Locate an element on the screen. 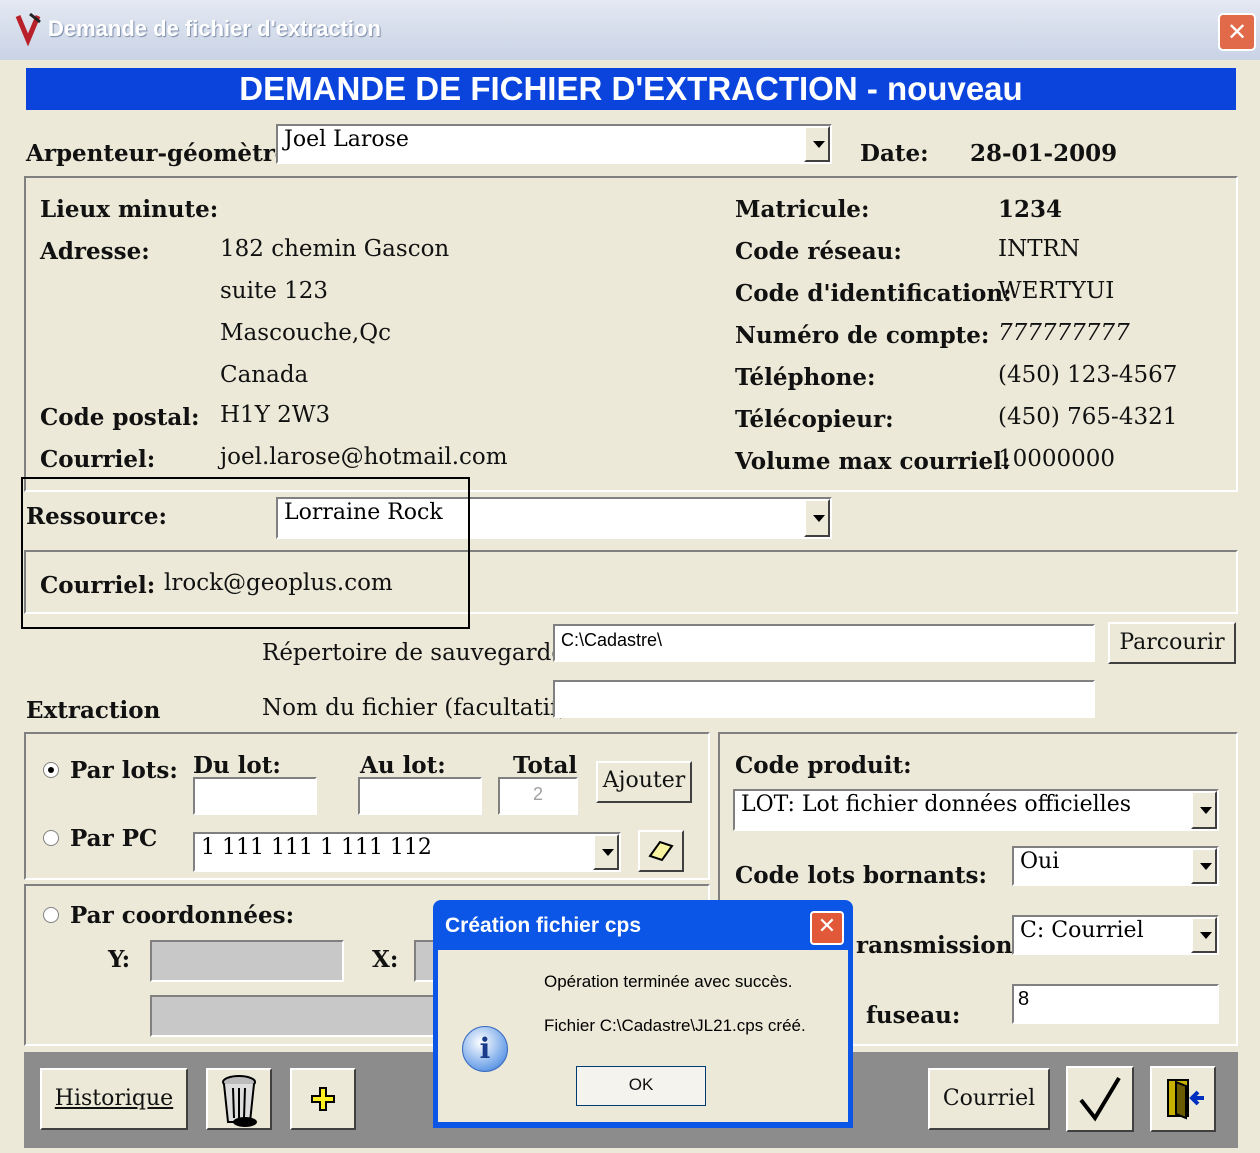 The width and height of the screenshot is (1260, 1153). code-reseau-value: INTRN is located at coordinates (1039, 249).